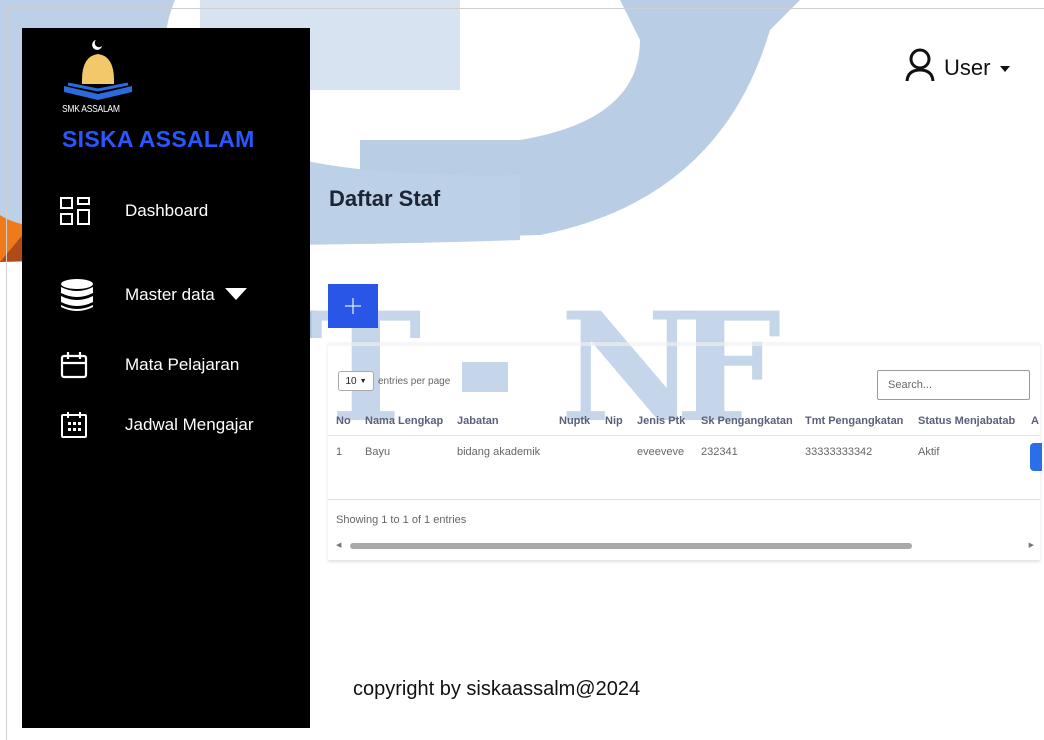 The height and width of the screenshot is (740, 1044). What do you see at coordinates (747, 421) in the screenshot?
I see `column-header-sk-pengangkatan: Sk Pengangkatan` at bounding box center [747, 421].